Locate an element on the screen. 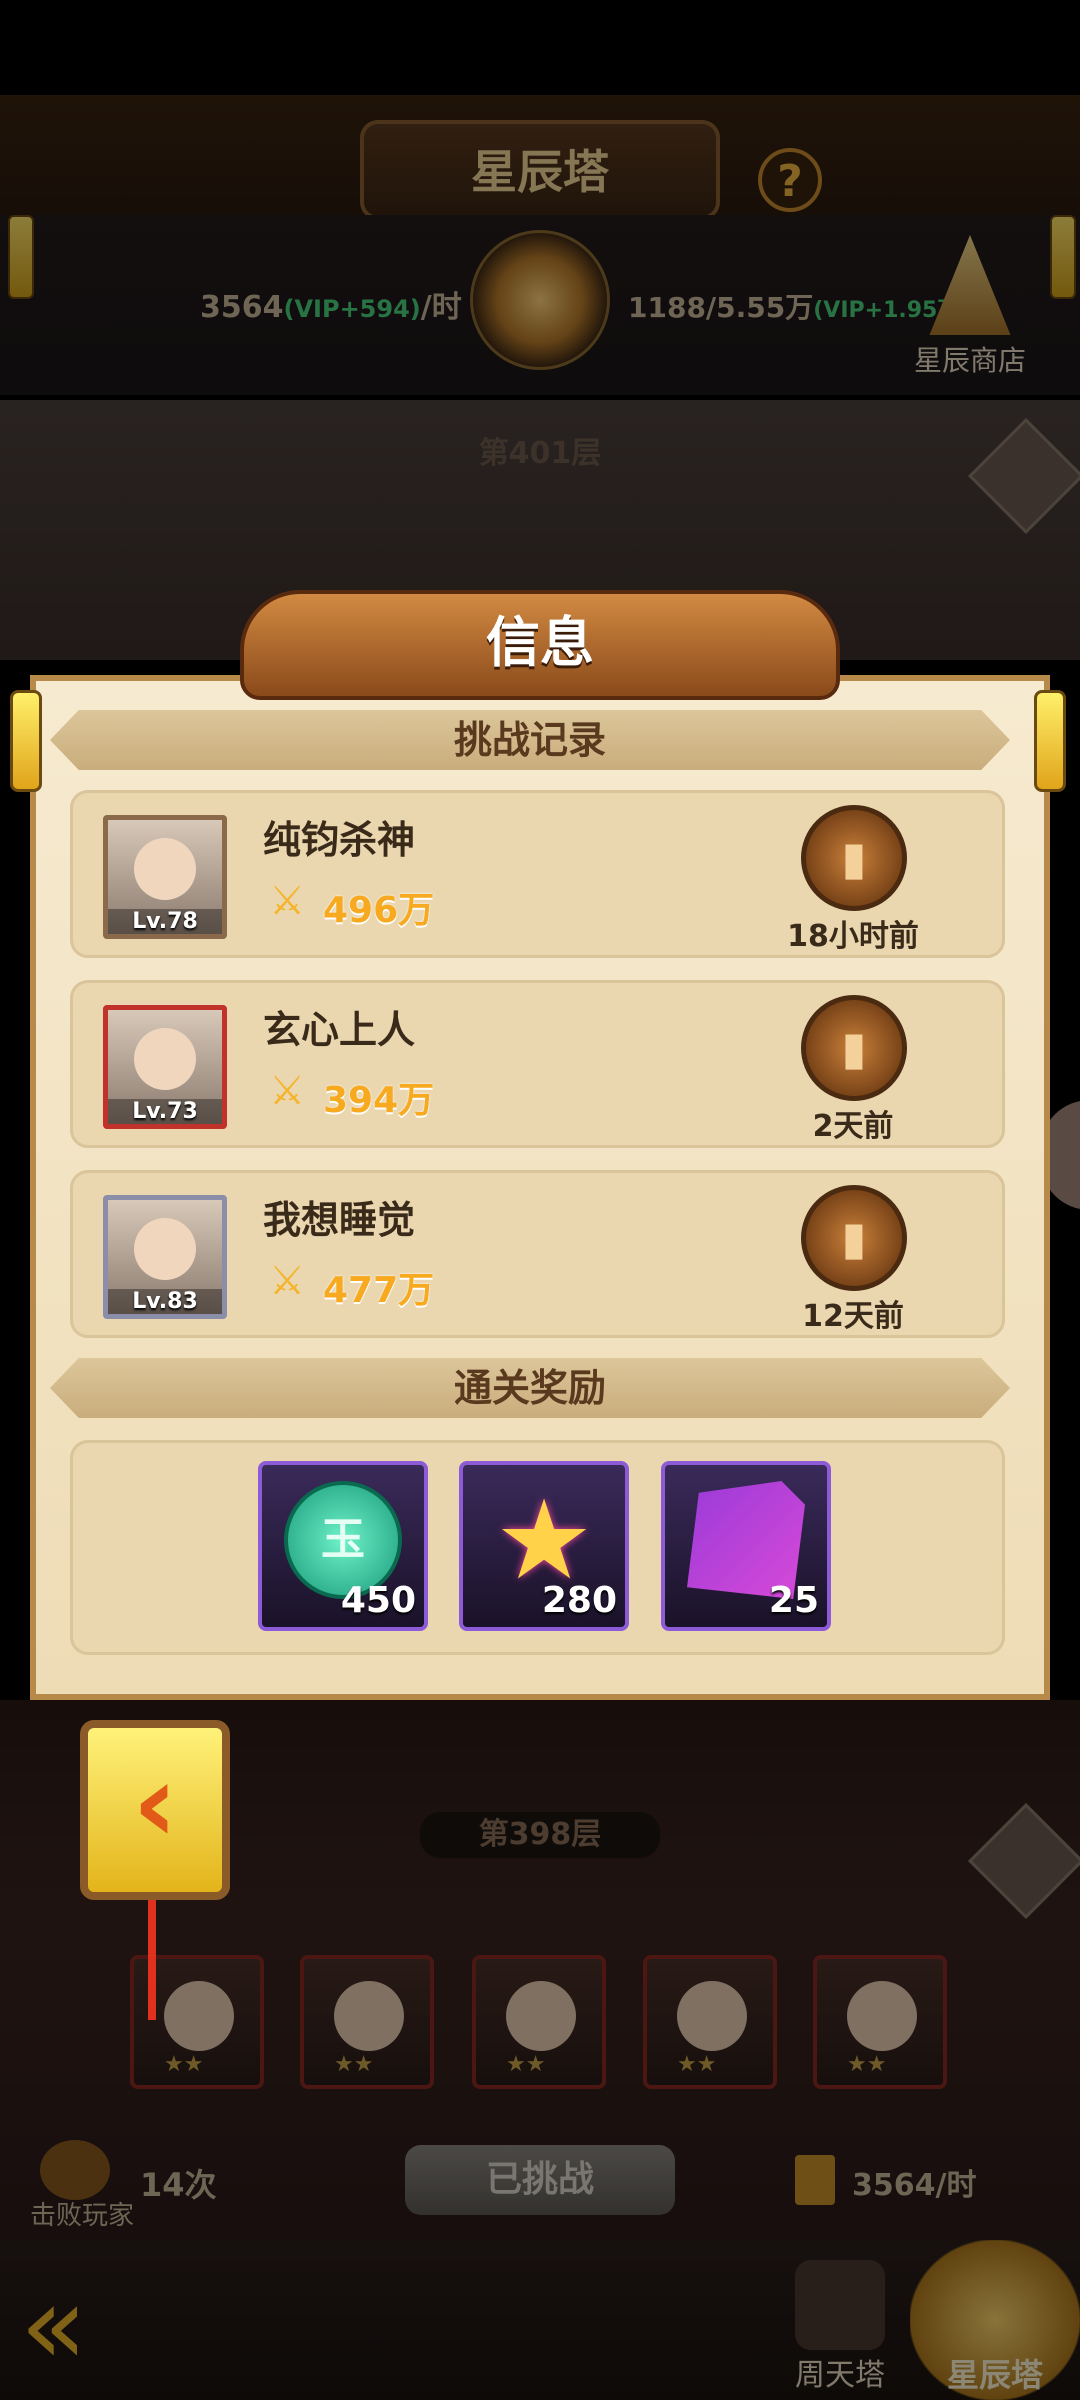 Image resolution: width=1080 pixels, height=2400 pixels. status-bar is located at coordinates (540, 47).